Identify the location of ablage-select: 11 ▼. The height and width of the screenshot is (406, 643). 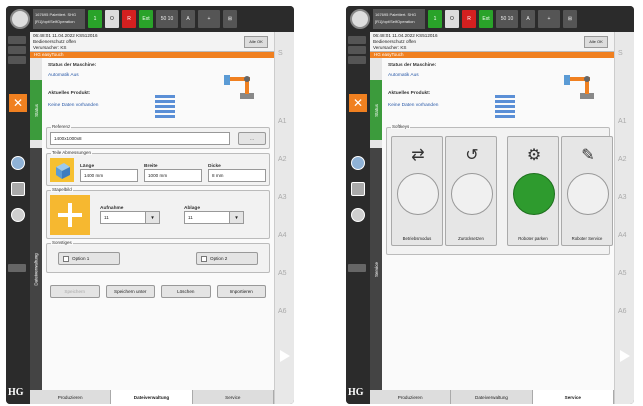
(214, 217).